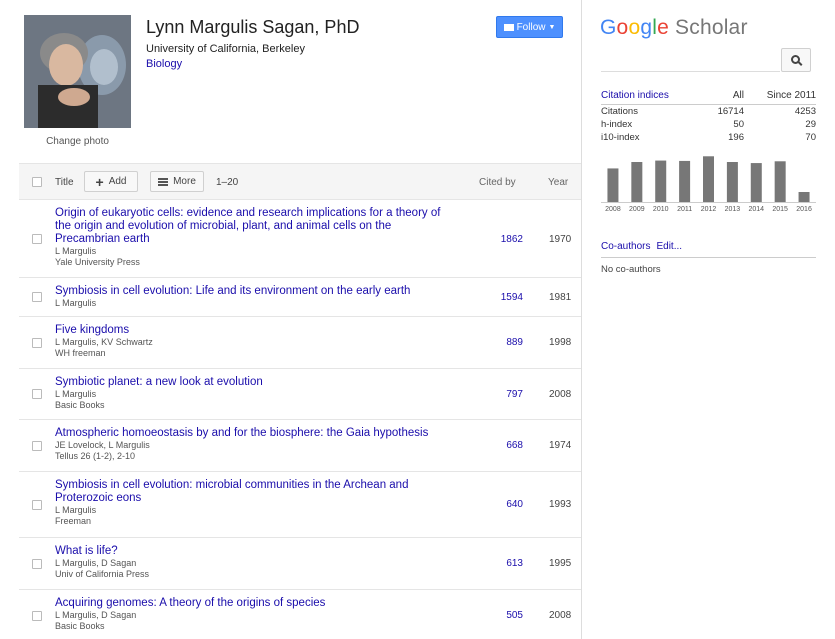  I want to click on histogram-year-label: 2011, so click(684, 209).